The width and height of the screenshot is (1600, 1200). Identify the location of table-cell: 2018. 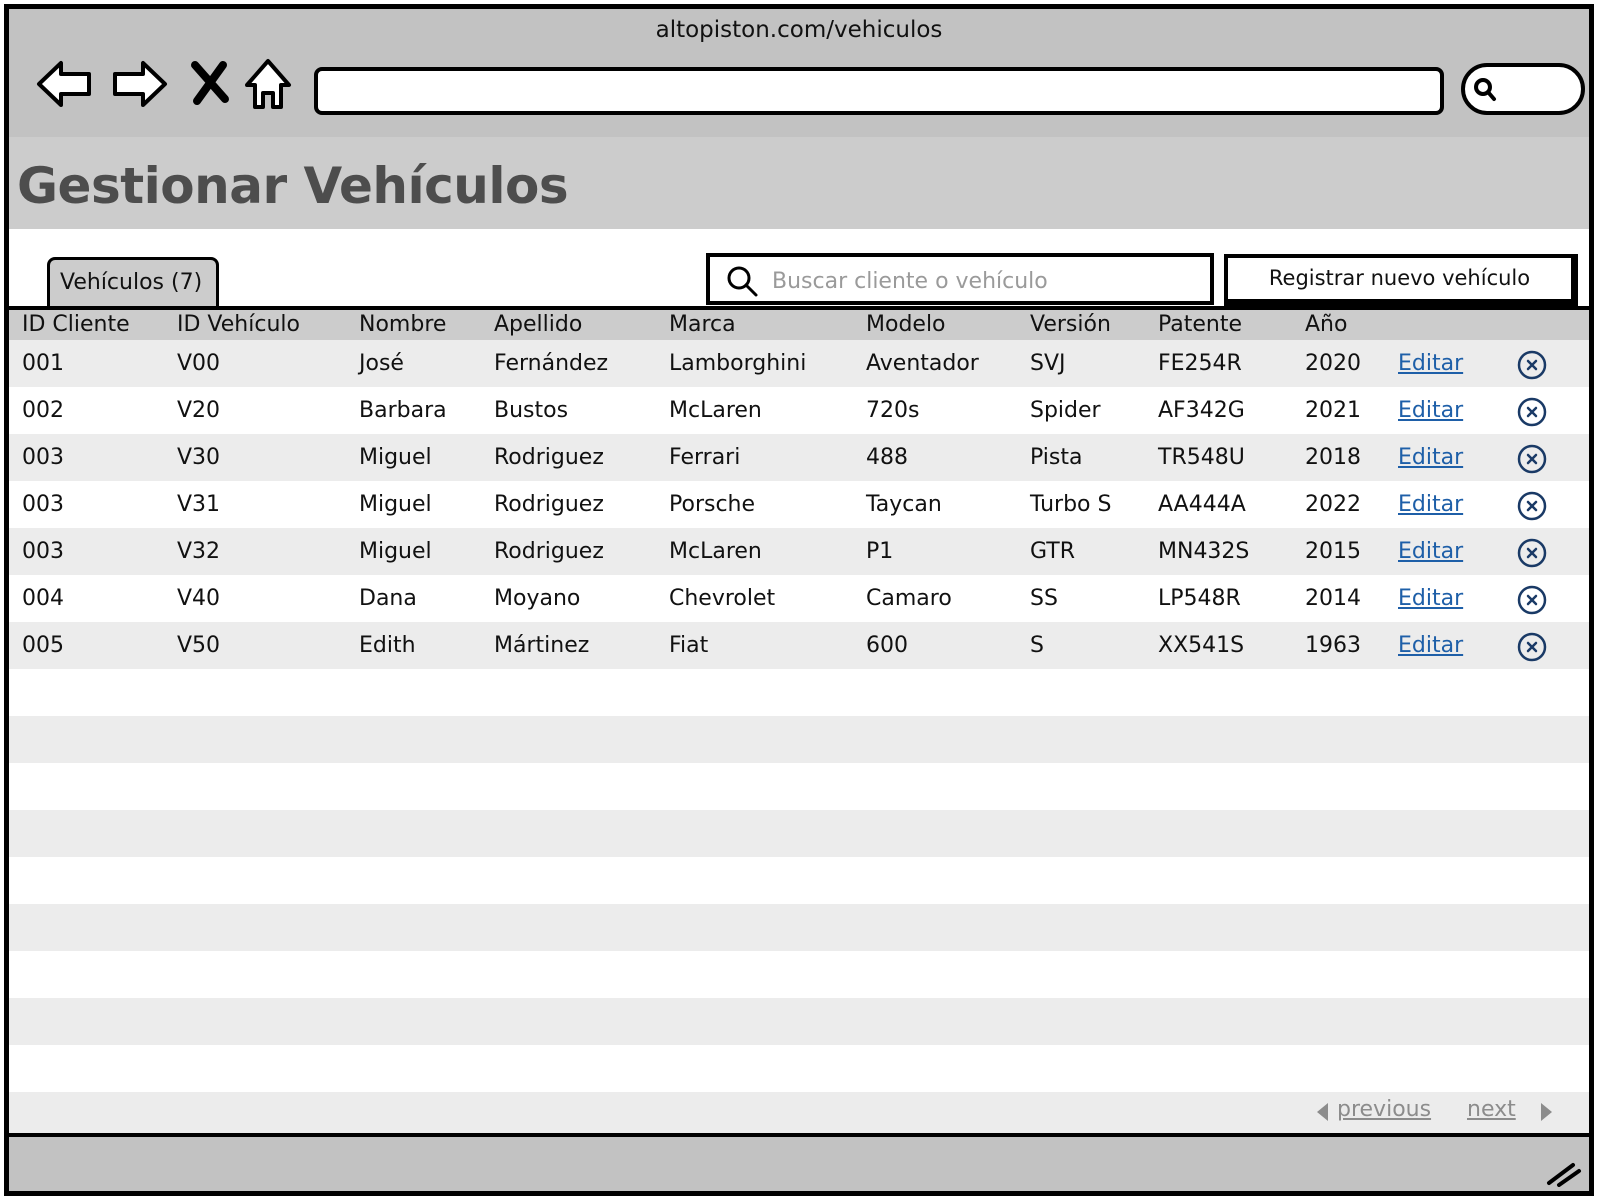
(1333, 457).